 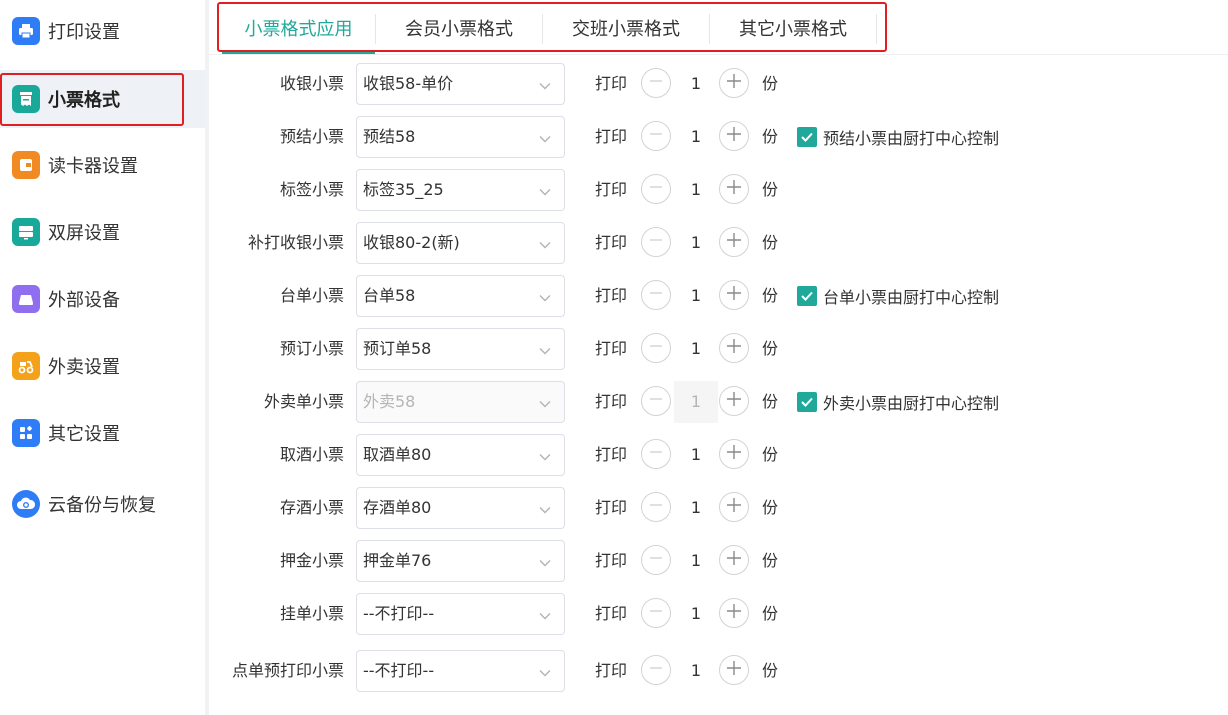 I want to click on receipt-format-value: 押金单76, so click(x=397, y=560).